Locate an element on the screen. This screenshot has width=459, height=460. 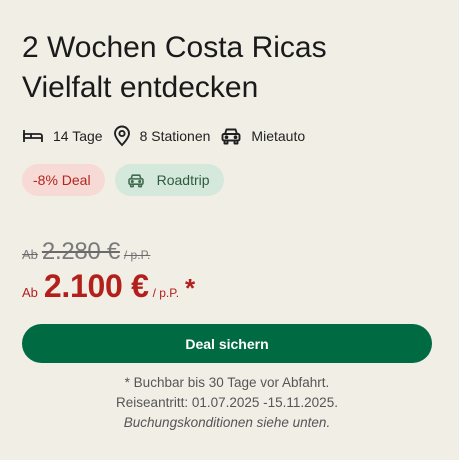
offer-title-line1: 2 Wochen Costa Ricas is located at coordinates (174, 47).